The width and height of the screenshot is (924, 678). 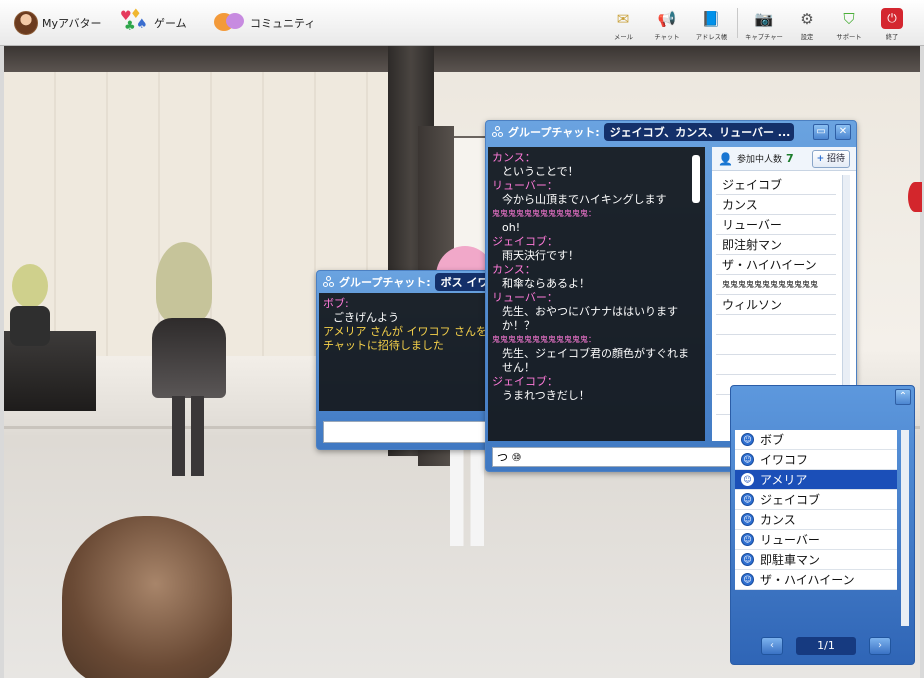 I want to click on nav-my-avatar-label: Myアバター, so click(x=72, y=23).